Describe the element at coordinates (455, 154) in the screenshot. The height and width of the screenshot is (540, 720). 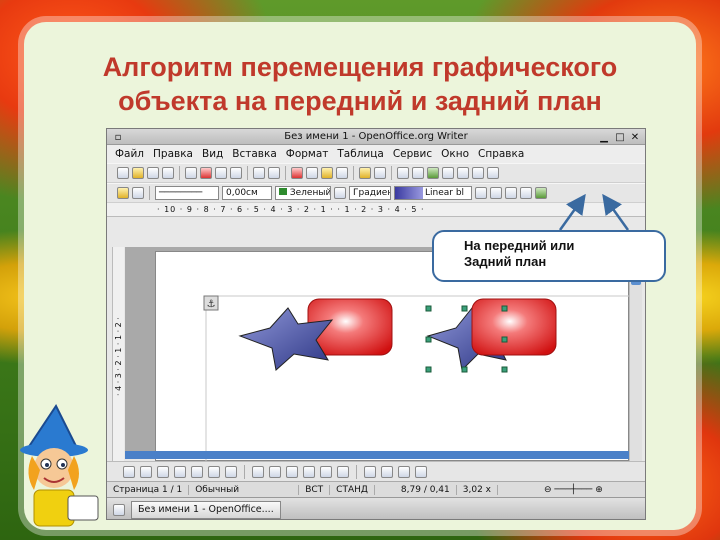
I see `menu-window: Окно` at that location.